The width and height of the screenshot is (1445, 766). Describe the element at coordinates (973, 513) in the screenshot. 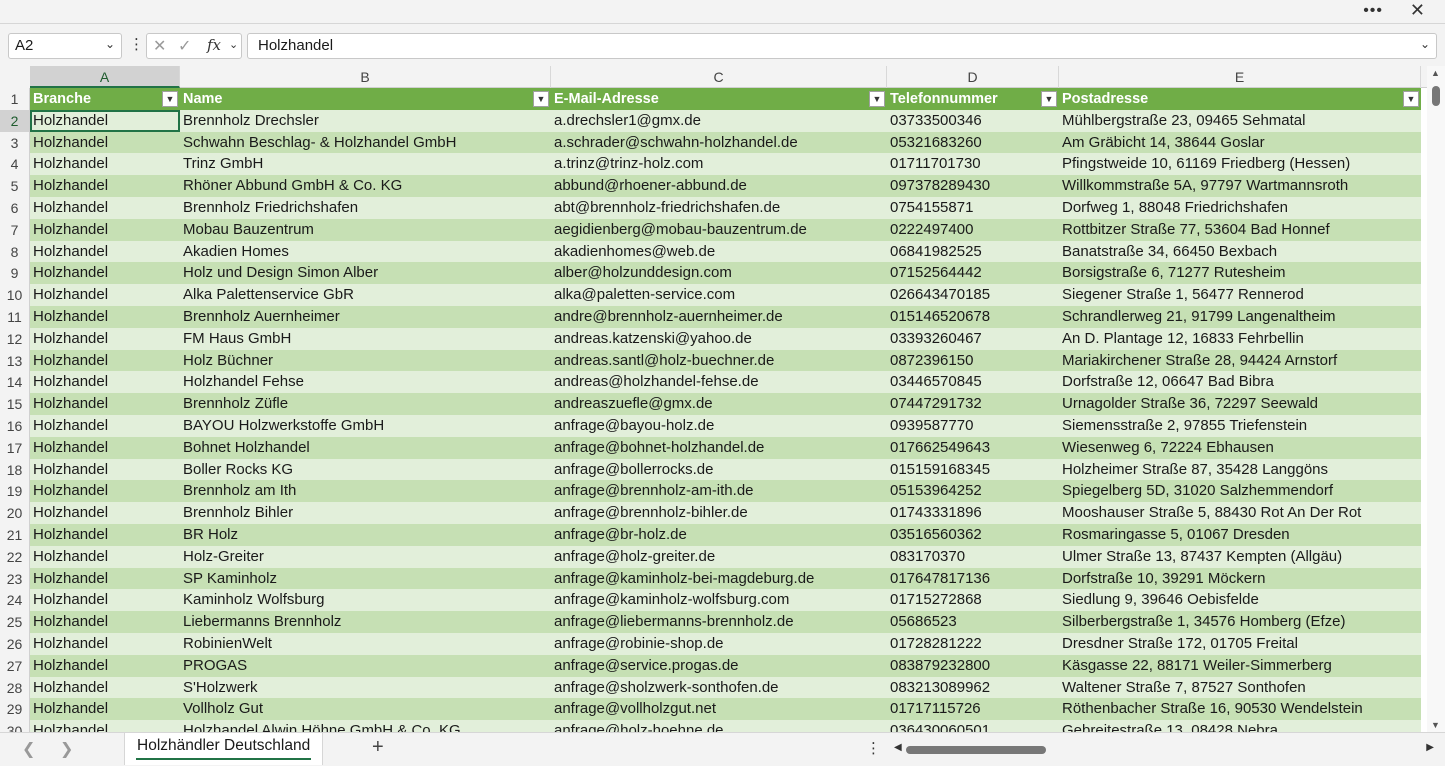

I see `table-cell: 01743331896` at that location.